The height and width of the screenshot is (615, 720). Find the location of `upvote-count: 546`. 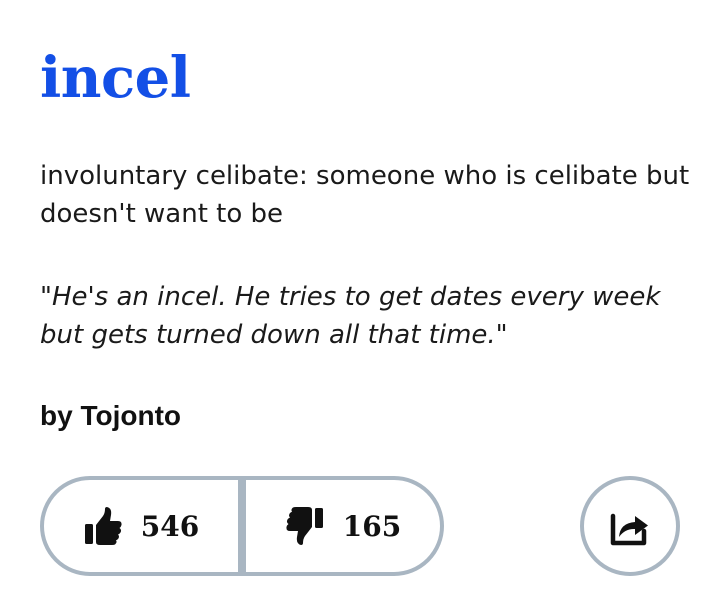

upvote-count: 546 is located at coordinates (170, 526).